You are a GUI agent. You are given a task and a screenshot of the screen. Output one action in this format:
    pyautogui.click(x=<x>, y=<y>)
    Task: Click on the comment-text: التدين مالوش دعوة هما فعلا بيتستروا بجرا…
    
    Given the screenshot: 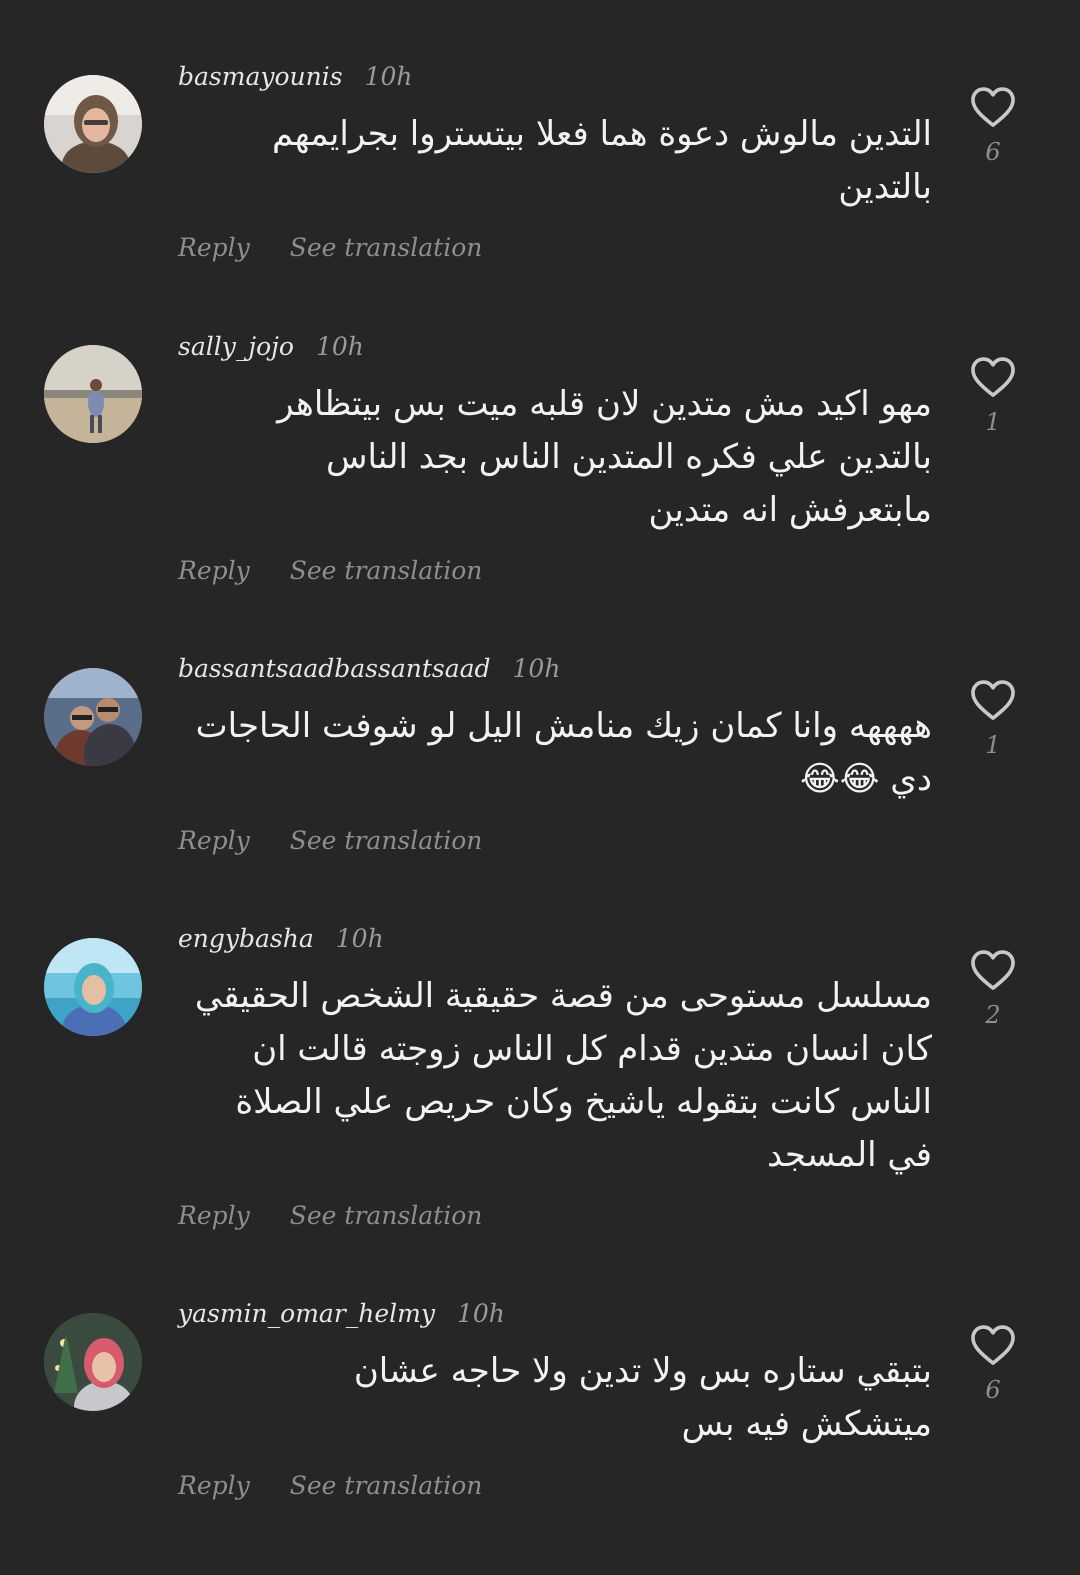 What is the action you would take?
    pyautogui.click(x=601, y=160)
    